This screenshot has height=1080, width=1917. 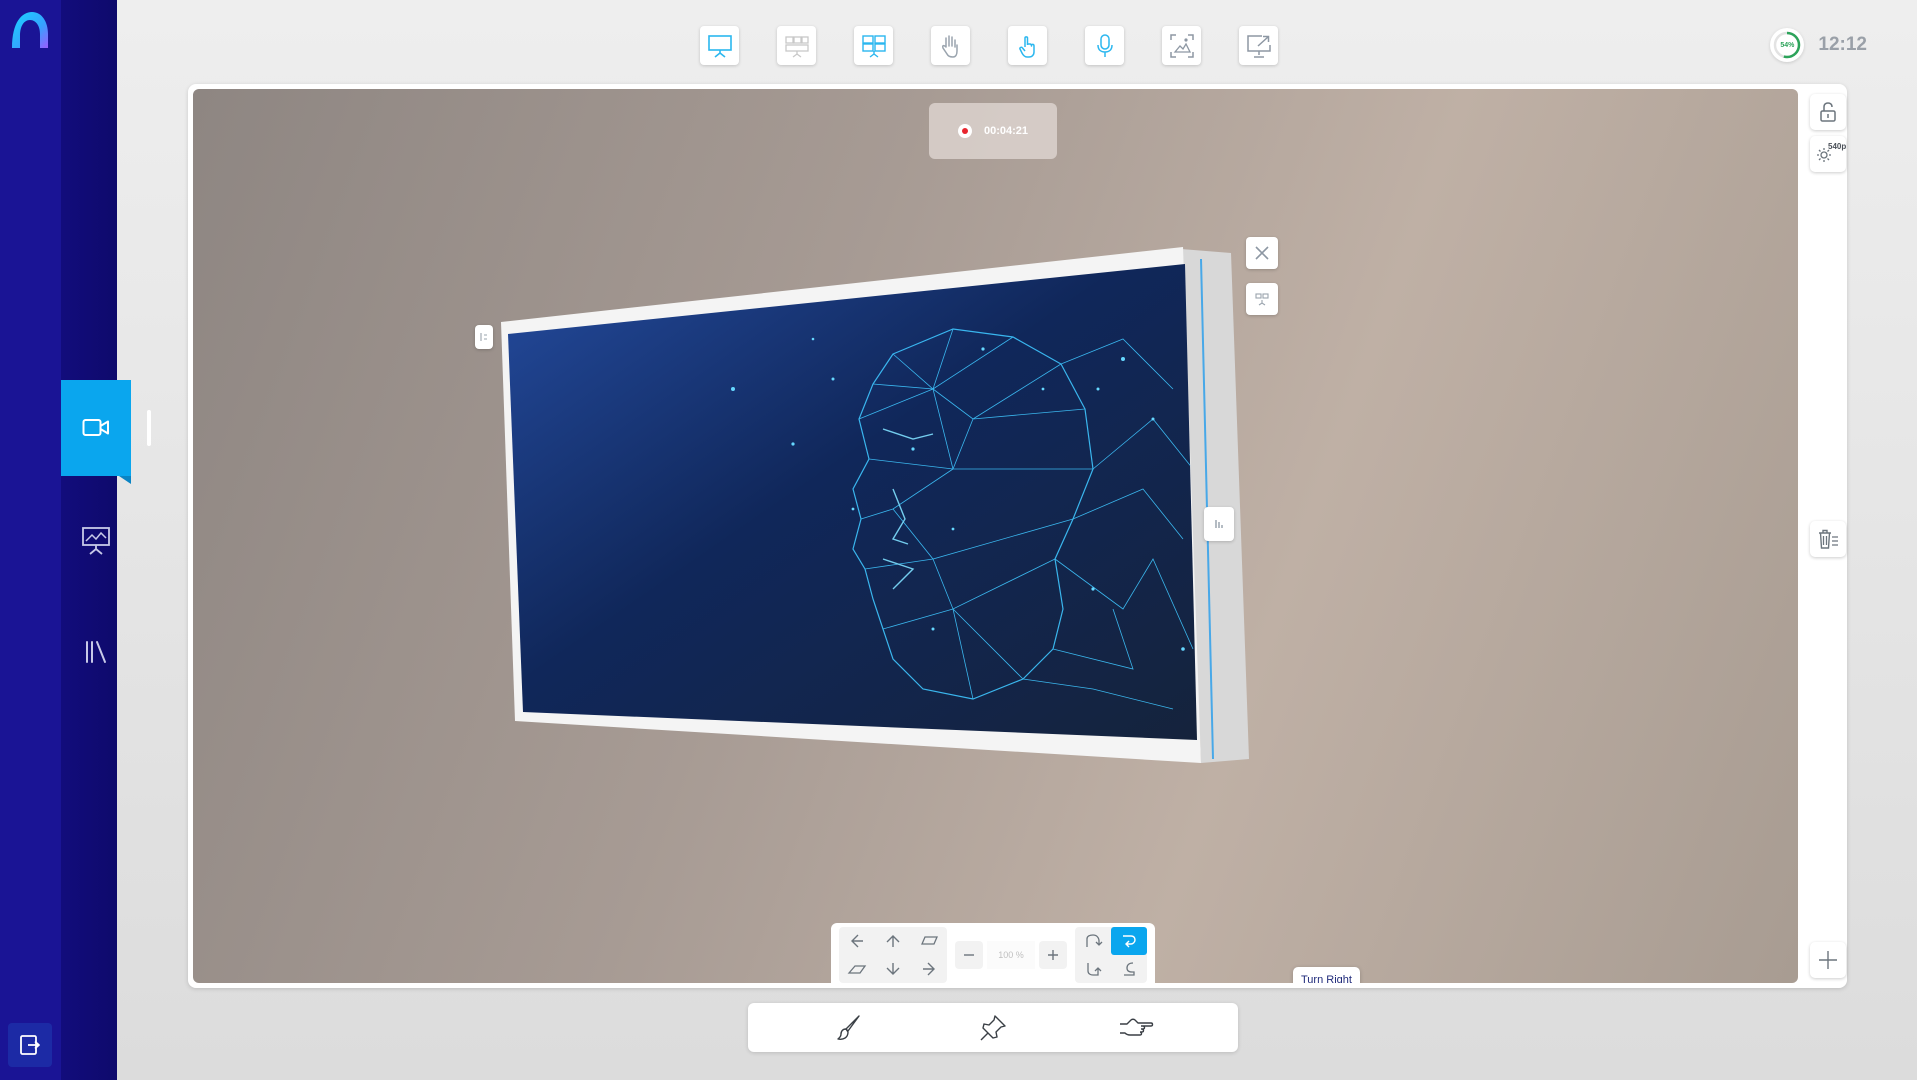 I want to click on unlock-icon, so click(x=1828, y=112).